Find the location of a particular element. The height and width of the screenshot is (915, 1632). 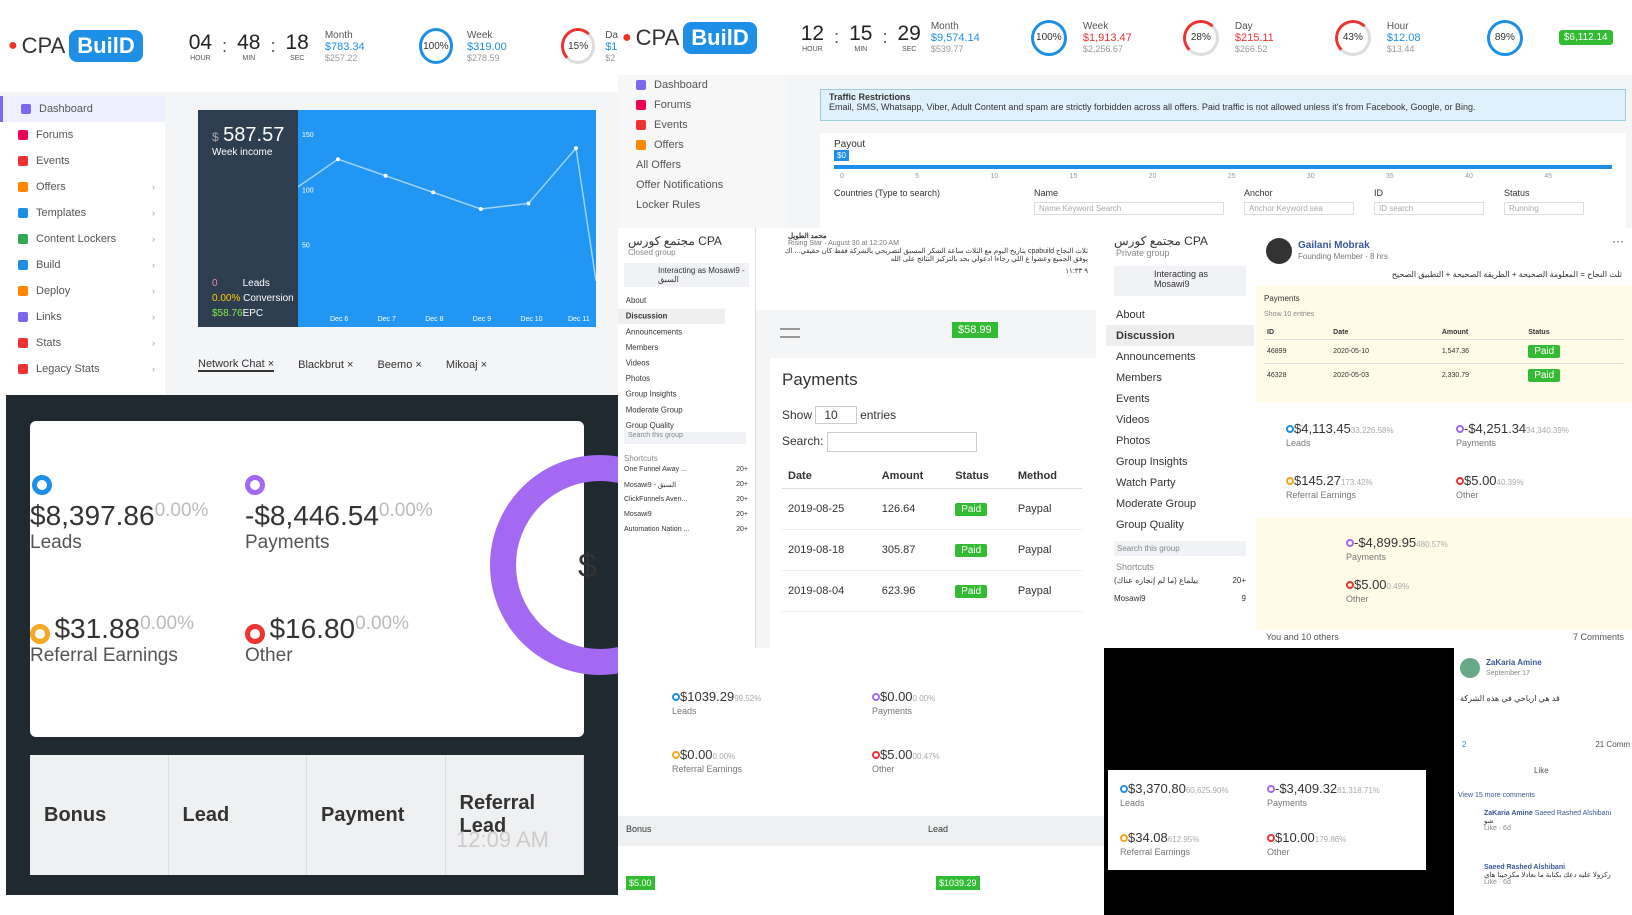

menu-icon is located at coordinates (790, 333).